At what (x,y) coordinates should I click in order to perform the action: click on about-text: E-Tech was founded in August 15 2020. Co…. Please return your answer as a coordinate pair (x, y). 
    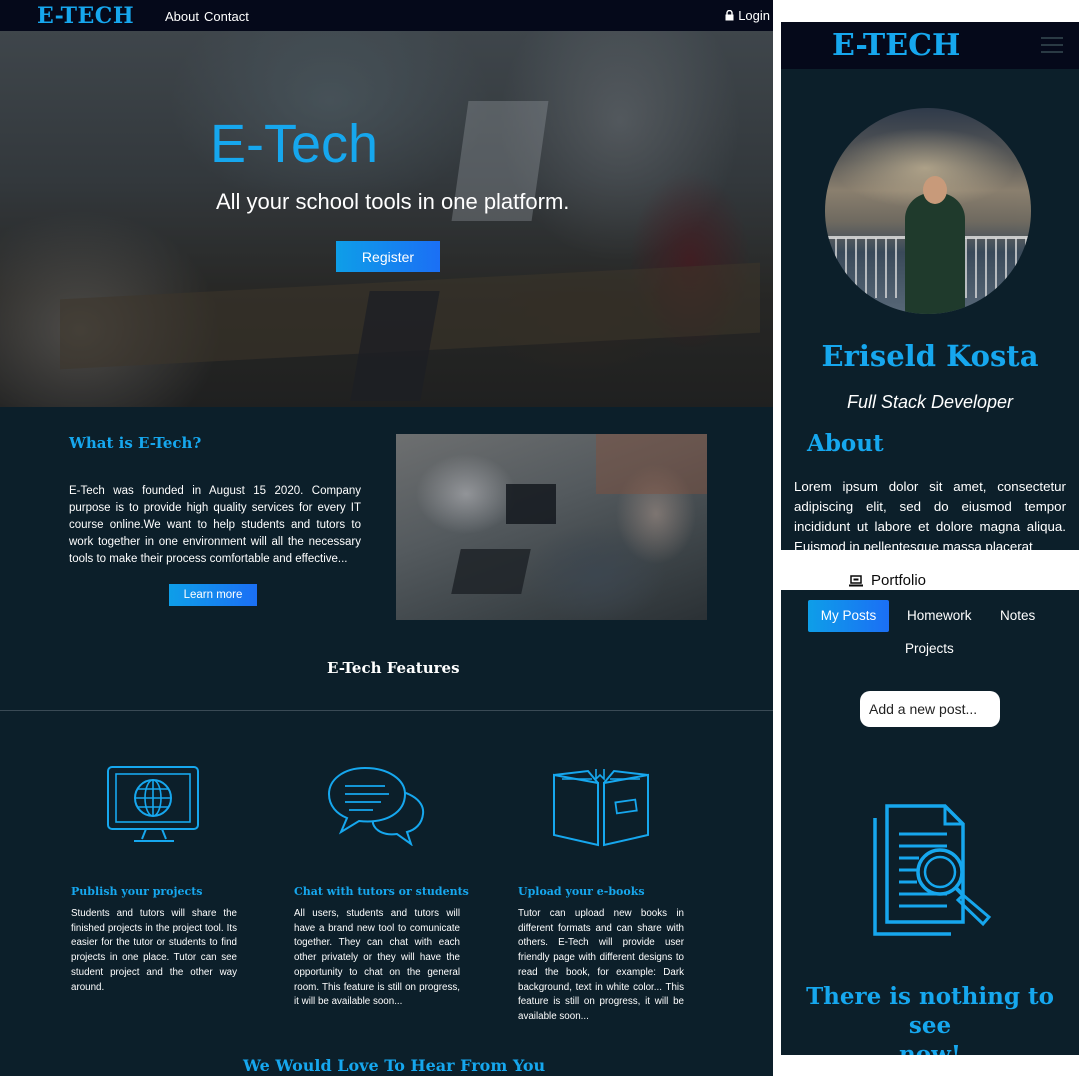
    Looking at the image, I should click on (215, 525).